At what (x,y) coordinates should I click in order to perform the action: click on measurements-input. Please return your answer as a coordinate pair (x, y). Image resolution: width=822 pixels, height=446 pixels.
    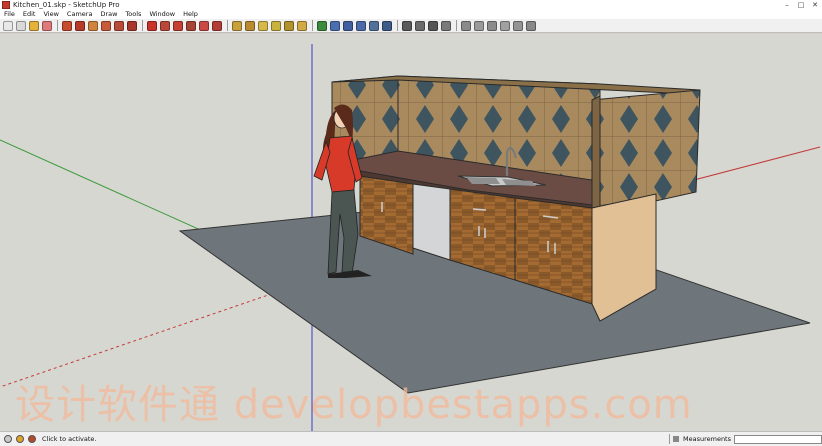
    Looking at the image, I should click on (778, 439).